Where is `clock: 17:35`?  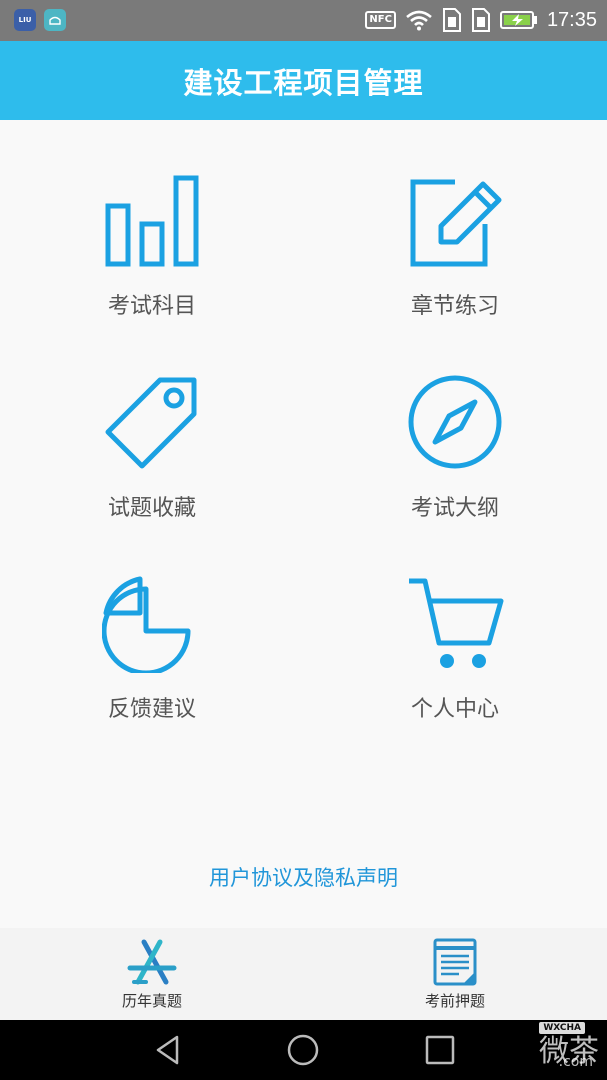
clock: 17:35 is located at coordinates (571, 19).